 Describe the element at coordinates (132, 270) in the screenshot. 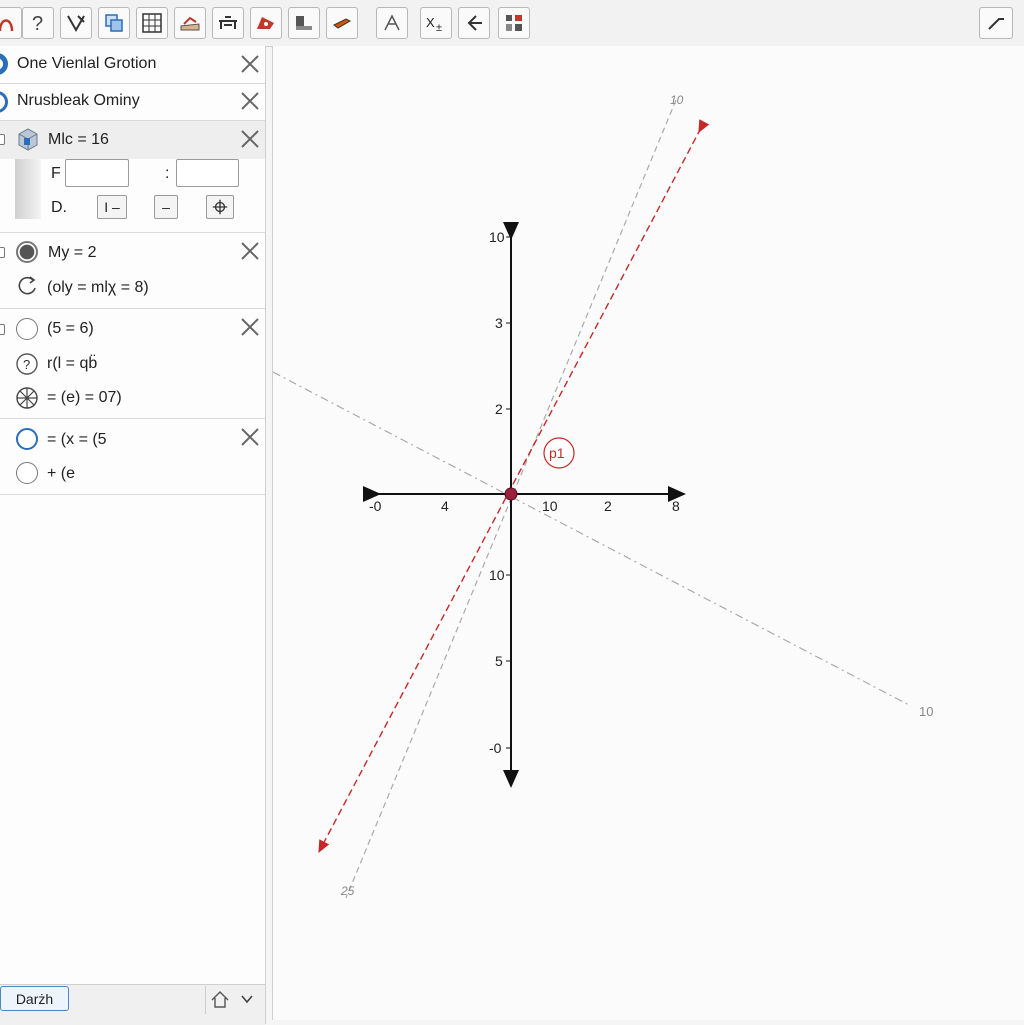

I see `algebra-item: My = 2 (oly = mlχ = 8)` at that location.